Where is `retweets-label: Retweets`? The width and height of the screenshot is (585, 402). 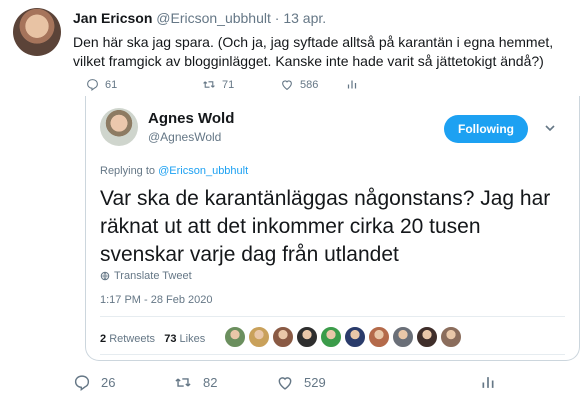
retweets-label: Retweets is located at coordinates (132, 339).